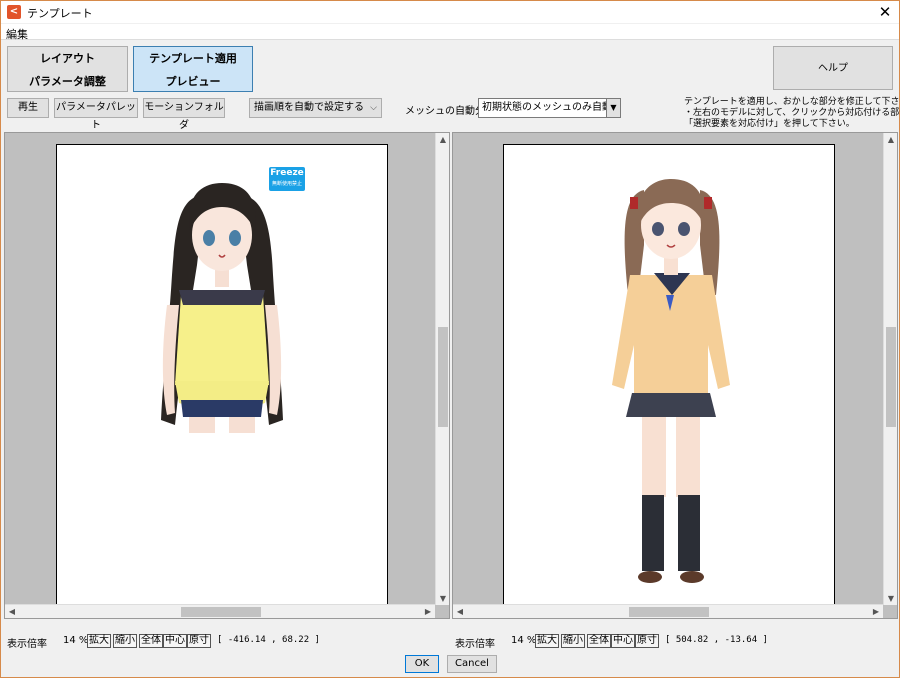  I want to click on tab-layout-line2: パラメータ調整, so click(67, 81).